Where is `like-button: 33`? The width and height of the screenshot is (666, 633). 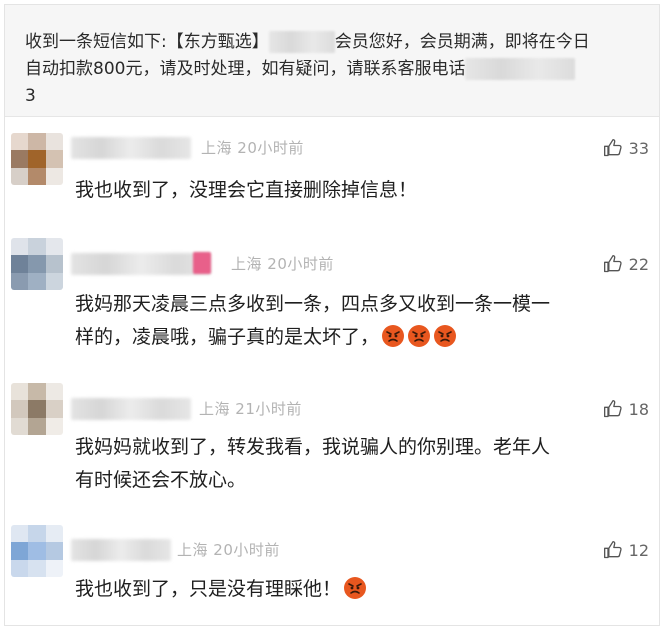 like-button: 33 is located at coordinates (626, 148).